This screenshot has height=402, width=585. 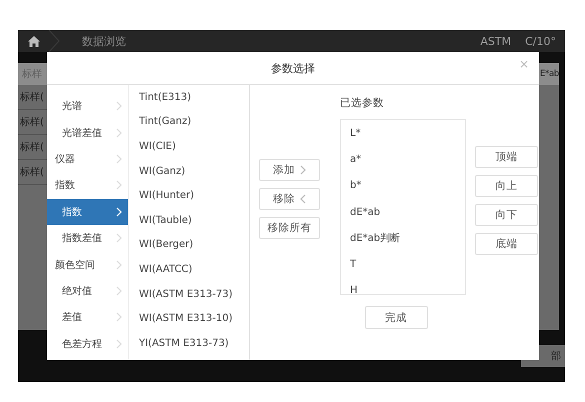 I want to click on selected-params-label: 已选参数, so click(x=362, y=103).